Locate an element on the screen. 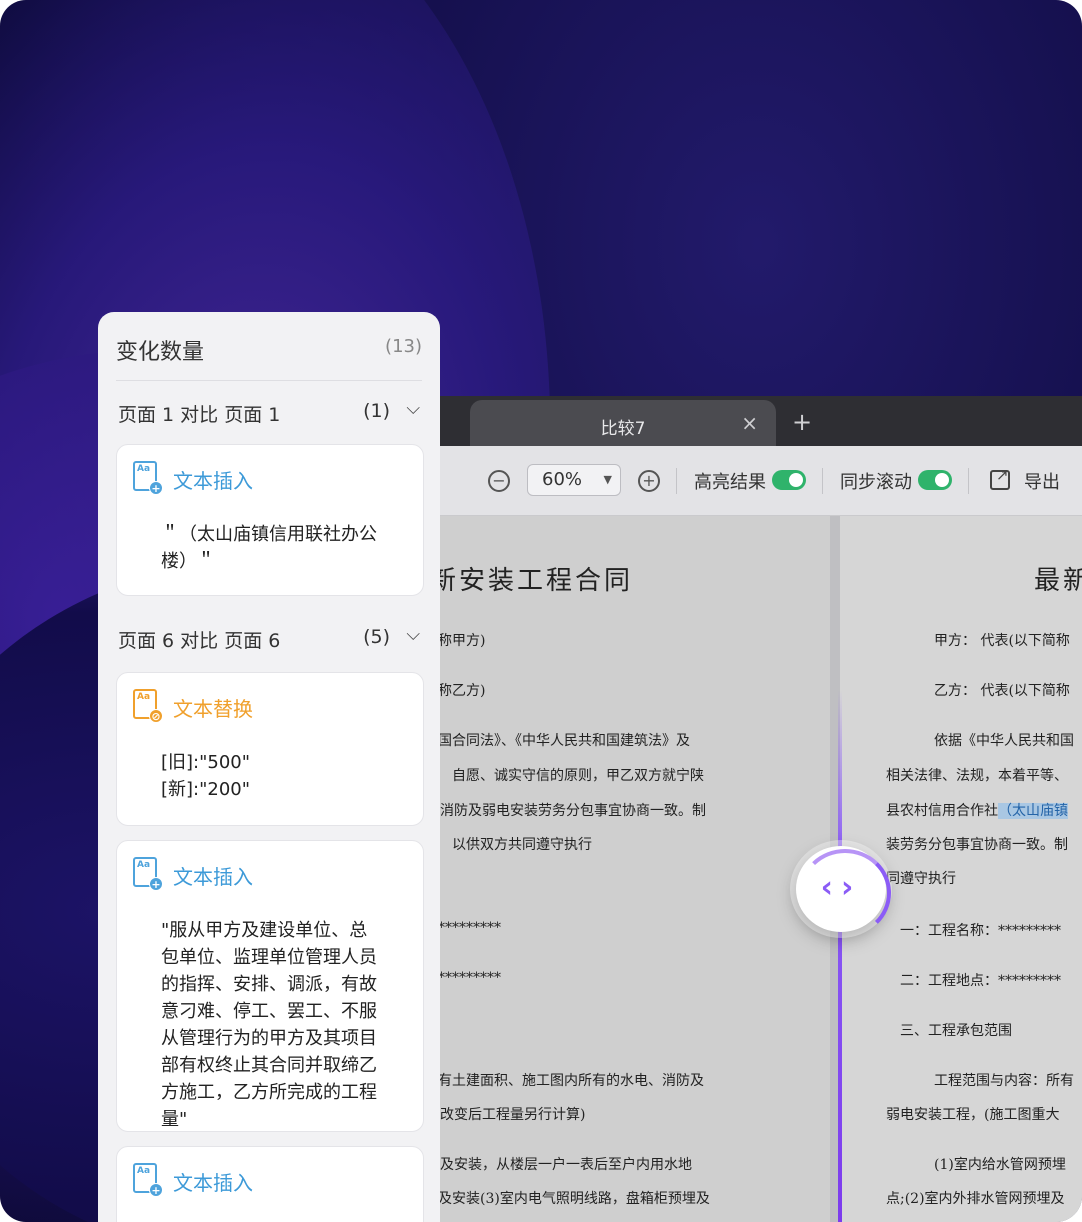 This screenshot has height=1222, width=1082. text-replace-icon: Aa ⊘ is located at coordinates (148, 706).